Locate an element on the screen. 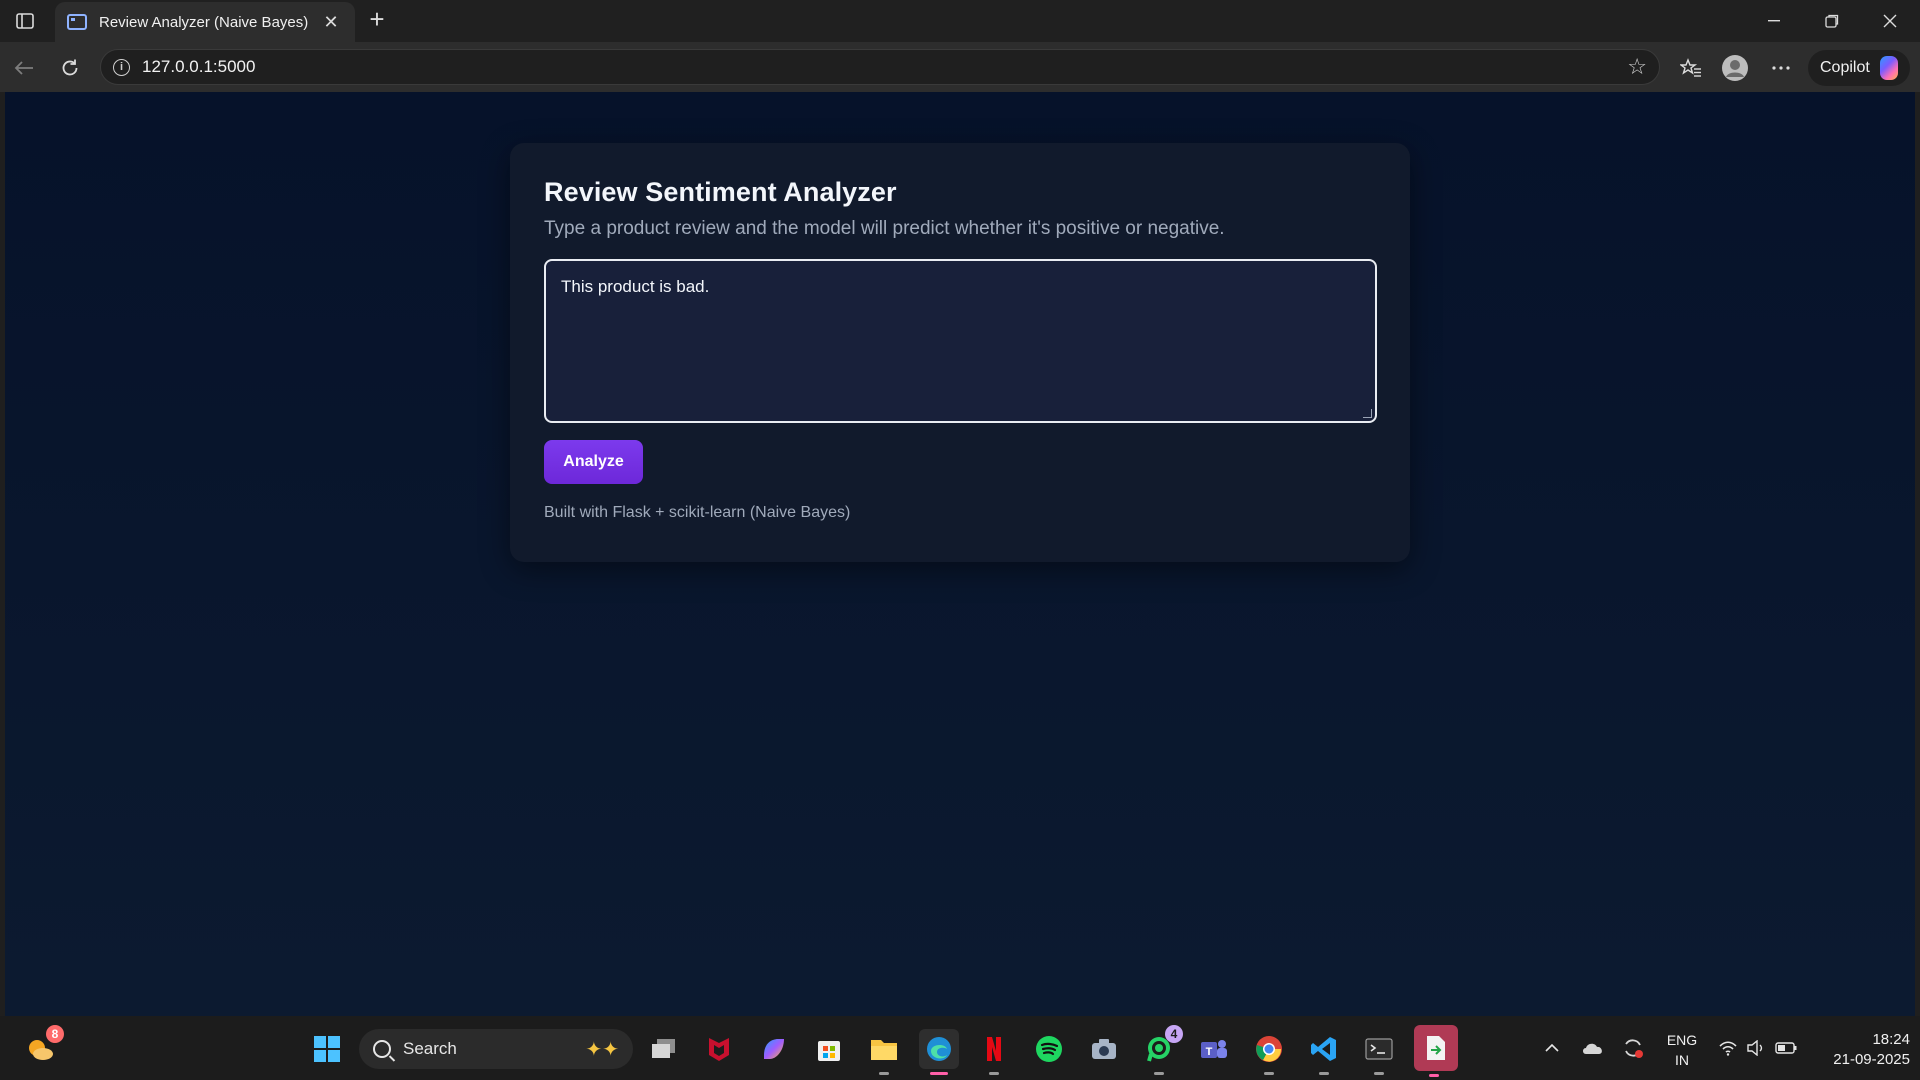  favorite-star-icon: ☆ is located at coordinates (1637, 67).